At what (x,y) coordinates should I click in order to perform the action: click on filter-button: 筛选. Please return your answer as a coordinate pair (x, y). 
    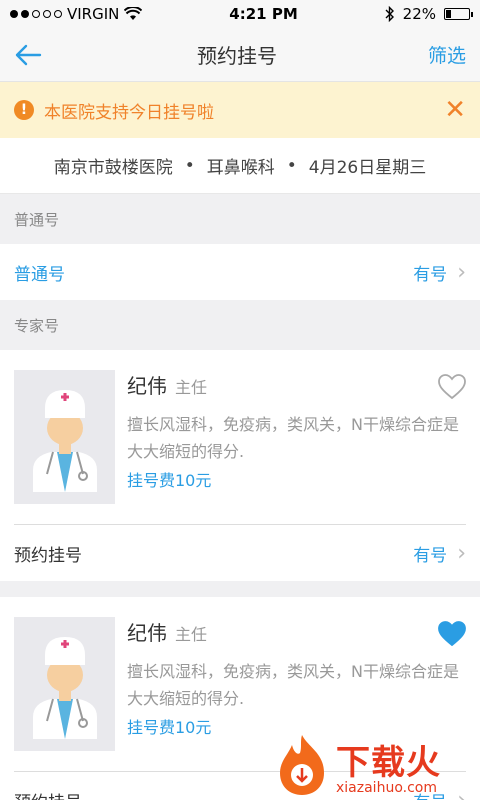
    Looking at the image, I should click on (447, 54).